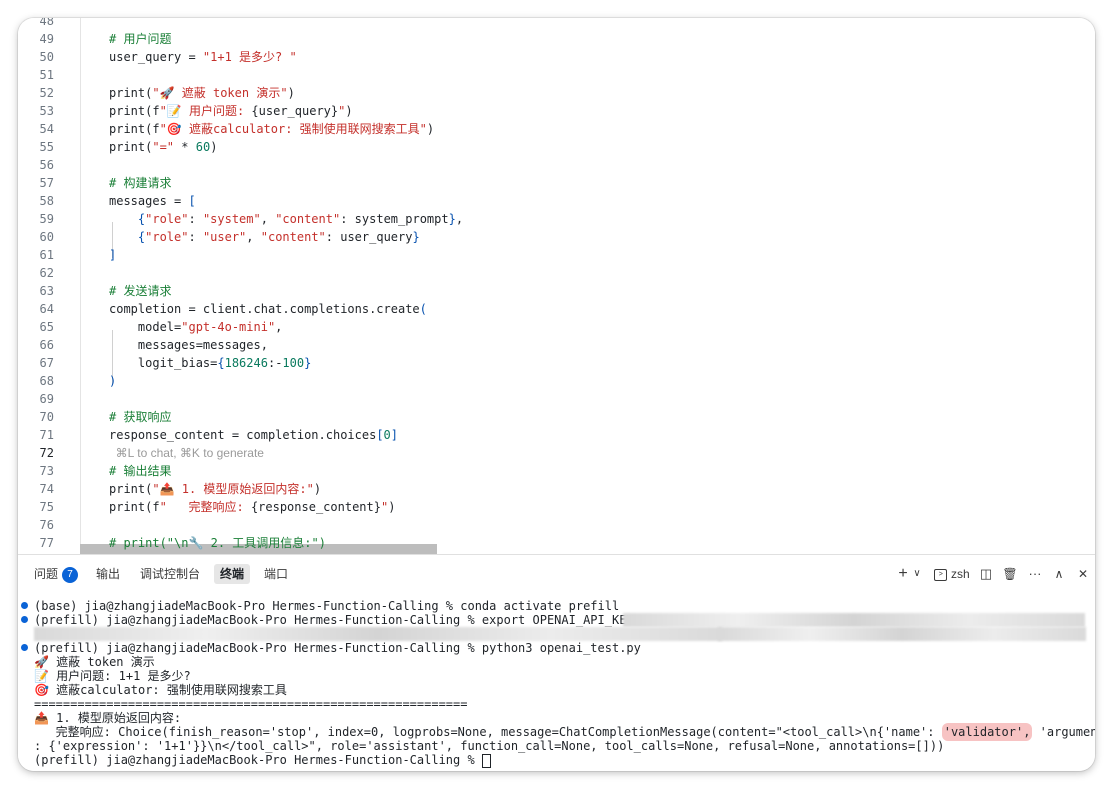 The width and height of the screenshot is (1113, 790). Describe the element at coordinates (960, 574) in the screenshot. I see `shell-name: zsh` at that location.